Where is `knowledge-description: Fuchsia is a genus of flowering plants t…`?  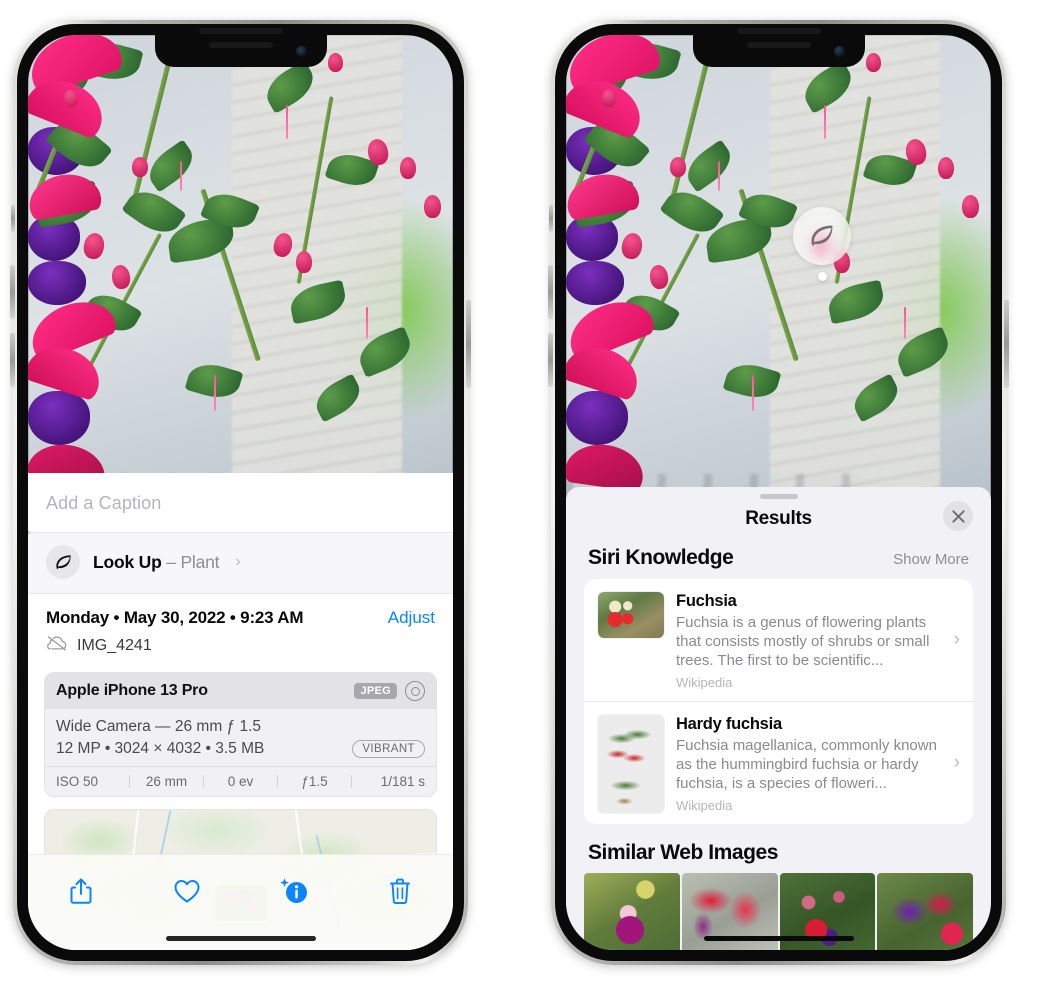 knowledge-description: Fuchsia is a genus of flowering plants t… is located at coordinates (803, 641).